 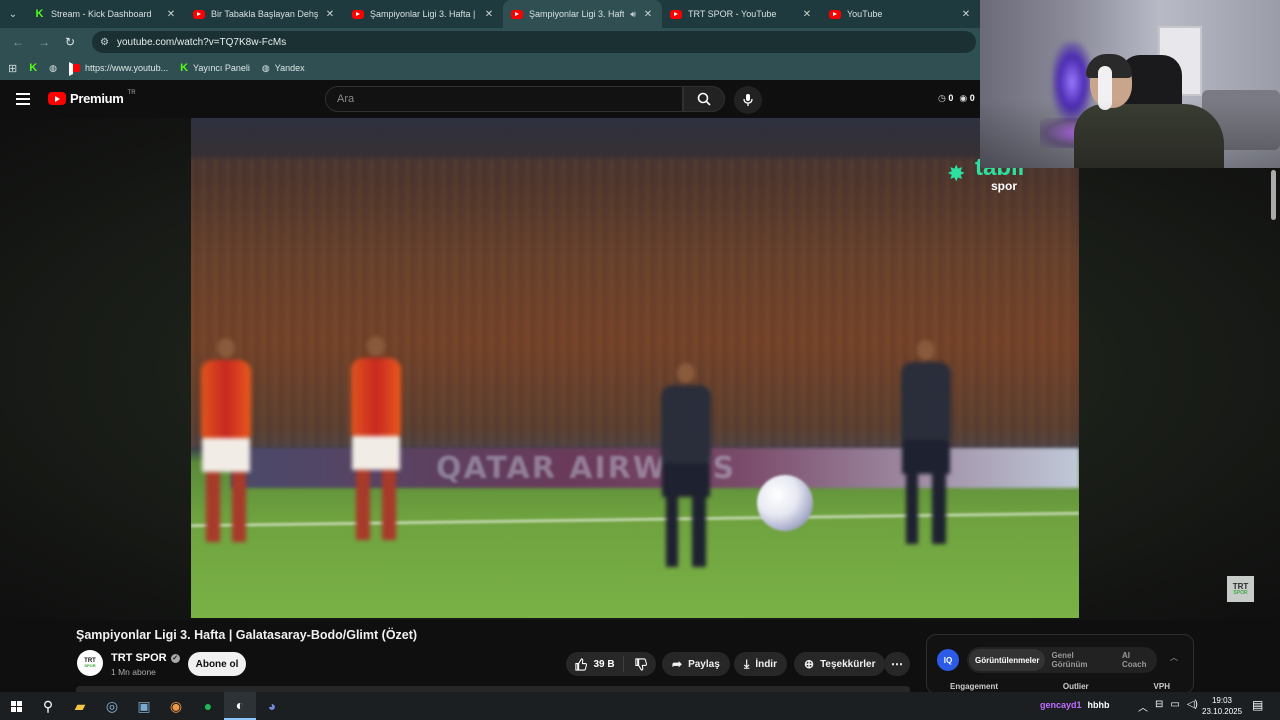 What do you see at coordinates (956, 173) in the screenshot?
I see `tabii-star-icon: ✸` at bounding box center [956, 173].